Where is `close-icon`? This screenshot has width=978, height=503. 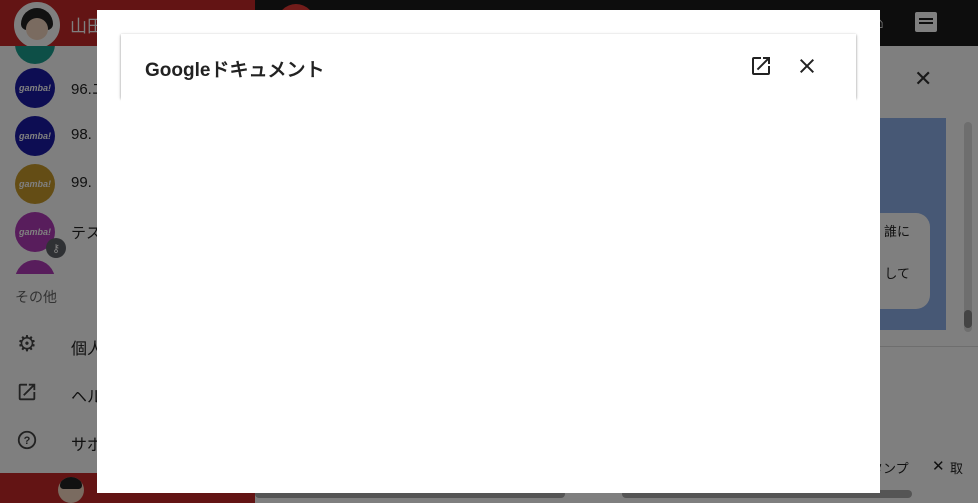
close-icon is located at coordinates (807, 66).